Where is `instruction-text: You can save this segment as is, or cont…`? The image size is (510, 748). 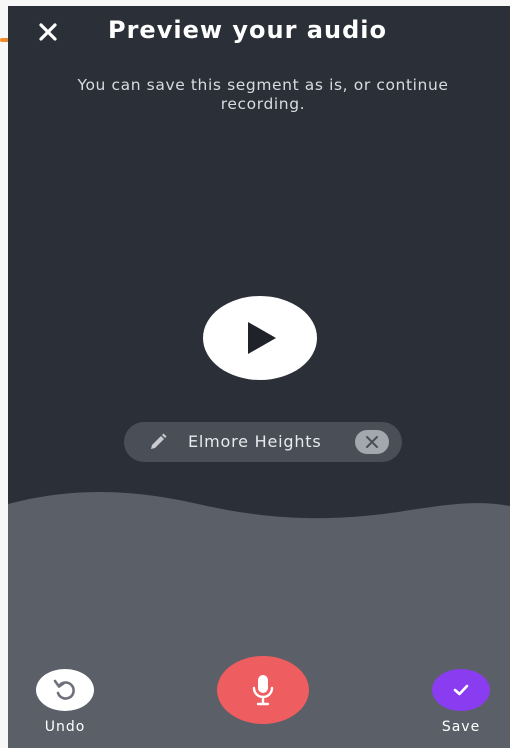
instruction-text: You can save this segment as is, or cont… is located at coordinates (263, 94).